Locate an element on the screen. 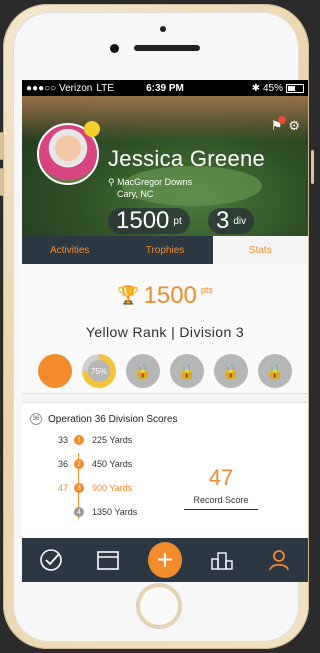  camera-dot is located at coordinates (163, 29).